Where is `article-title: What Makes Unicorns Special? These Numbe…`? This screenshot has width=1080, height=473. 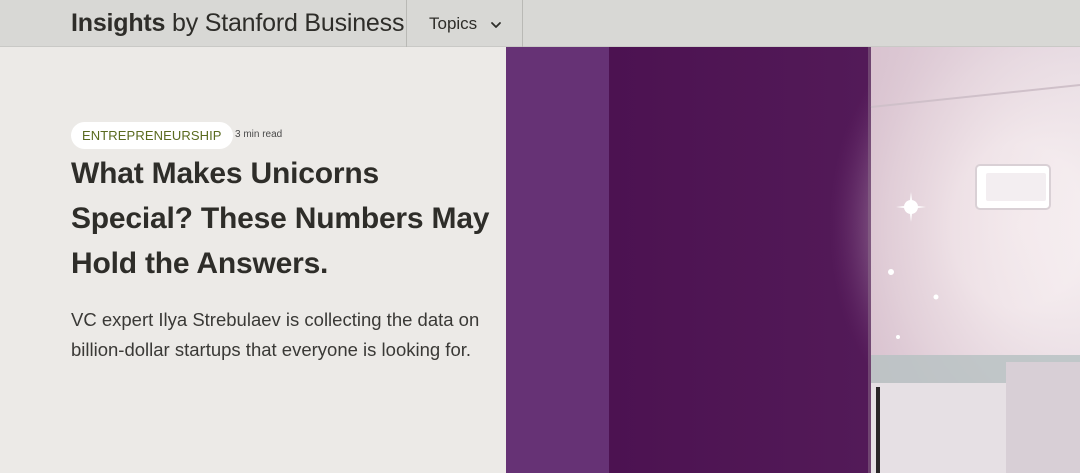 article-title: What Makes Unicorns Special? These Numbe… is located at coordinates (281, 218).